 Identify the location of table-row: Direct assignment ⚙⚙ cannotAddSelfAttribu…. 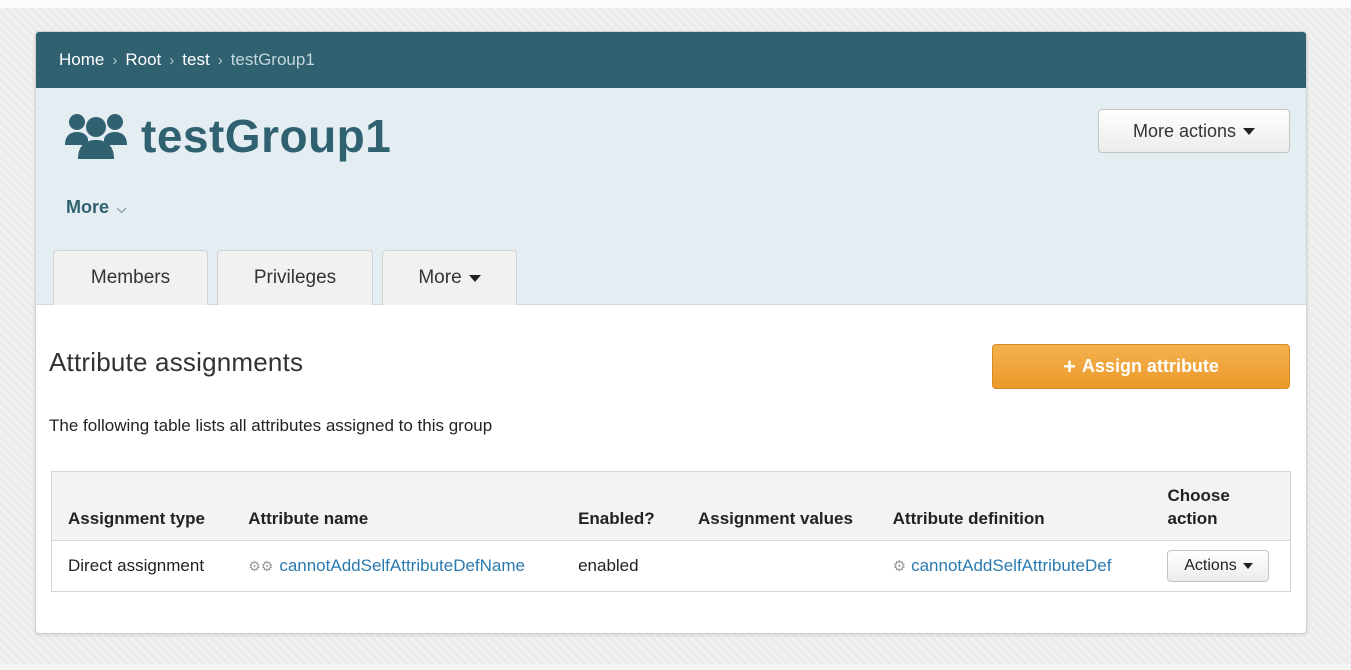
(671, 566).